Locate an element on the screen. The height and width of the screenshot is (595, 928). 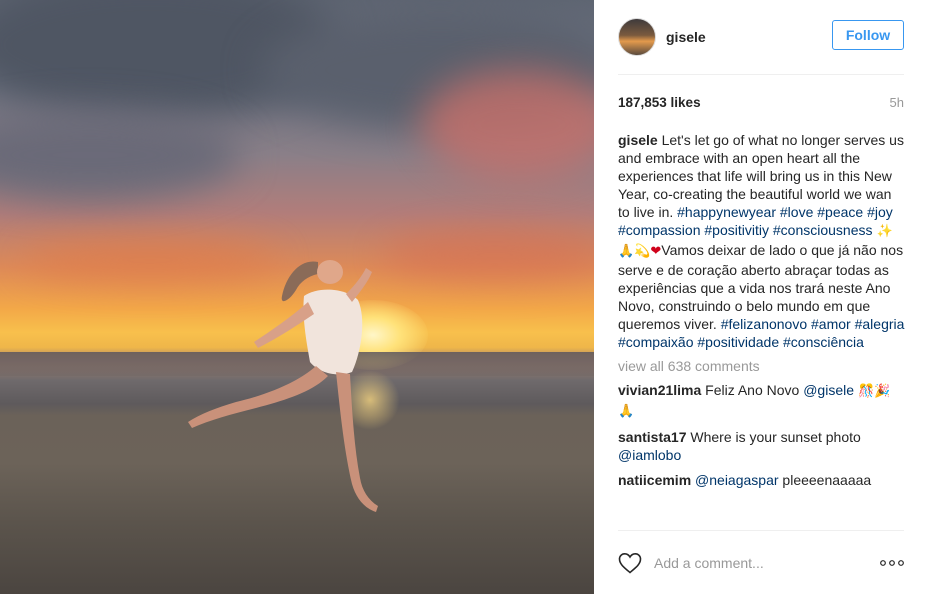
hashtag: #positividade is located at coordinates (738, 342).